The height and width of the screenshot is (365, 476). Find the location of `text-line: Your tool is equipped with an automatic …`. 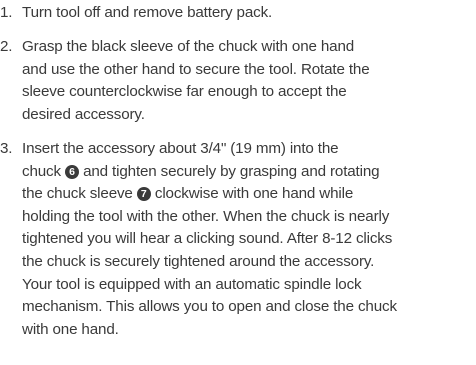

text-line: Your tool is equipped with an automatic … is located at coordinates (192, 284).